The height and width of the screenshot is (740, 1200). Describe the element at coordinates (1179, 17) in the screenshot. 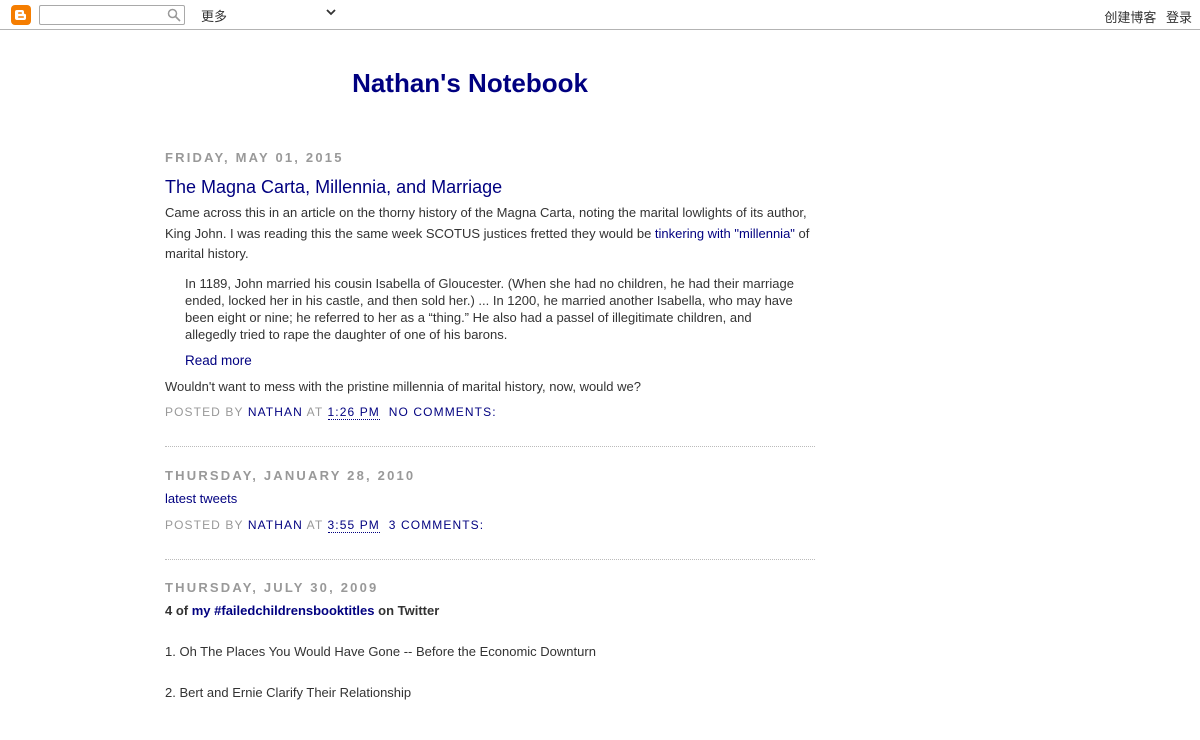

I see `sign-in-link: 登录` at that location.